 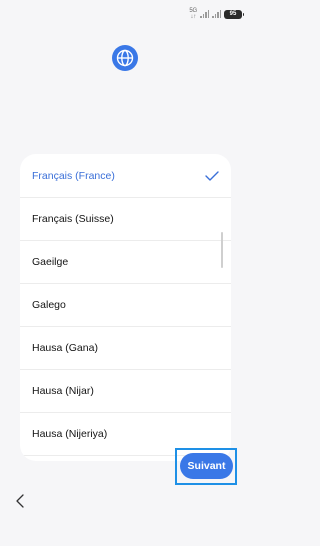 What do you see at coordinates (73, 175) in the screenshot?
I see `language-item-label: Français (France)` at bounding box center [73, 175].